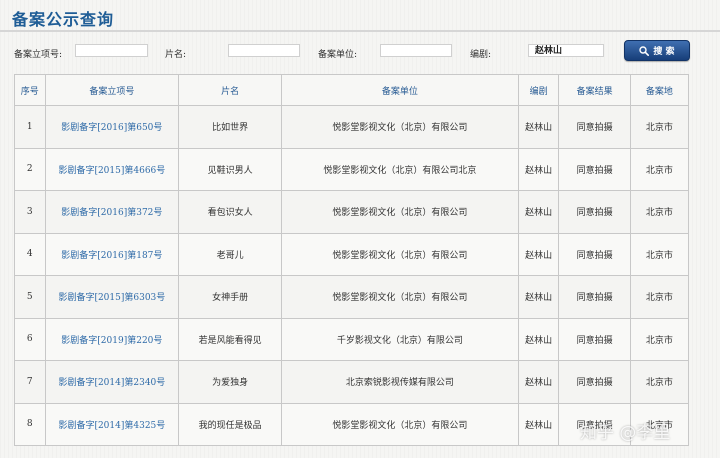  Describe the element at coordinates (30, 90) in the screenshot. I see `header-no: 序号` at that location.